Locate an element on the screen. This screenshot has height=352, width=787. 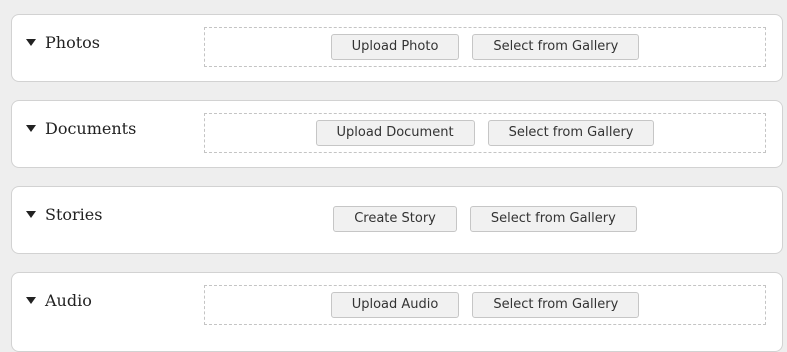
upload-document-button: Upload Document is located at coordinates (395, 133).